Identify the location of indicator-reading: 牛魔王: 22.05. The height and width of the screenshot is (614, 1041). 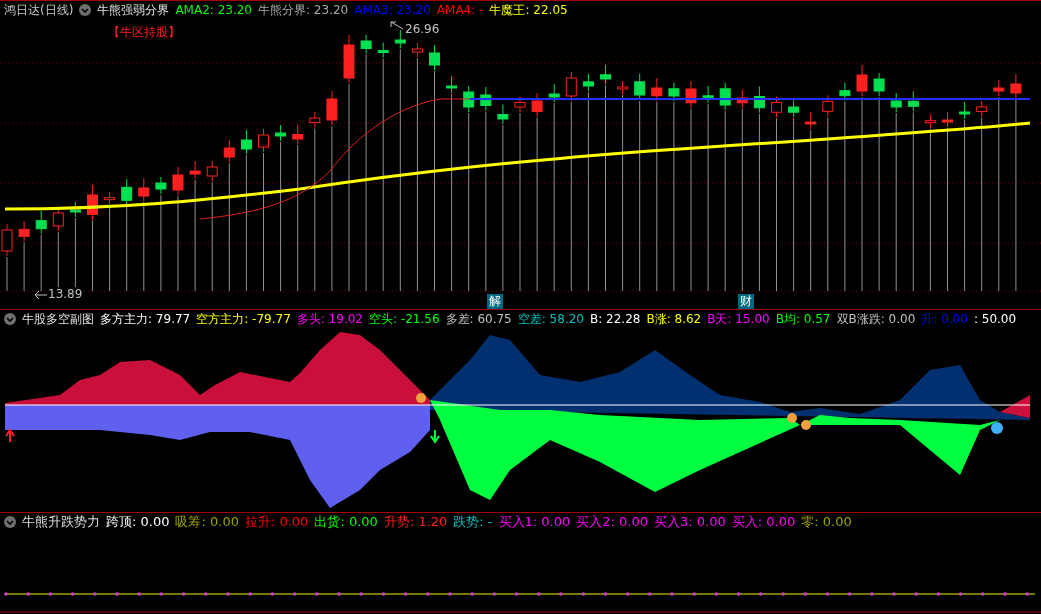
(528, 10).